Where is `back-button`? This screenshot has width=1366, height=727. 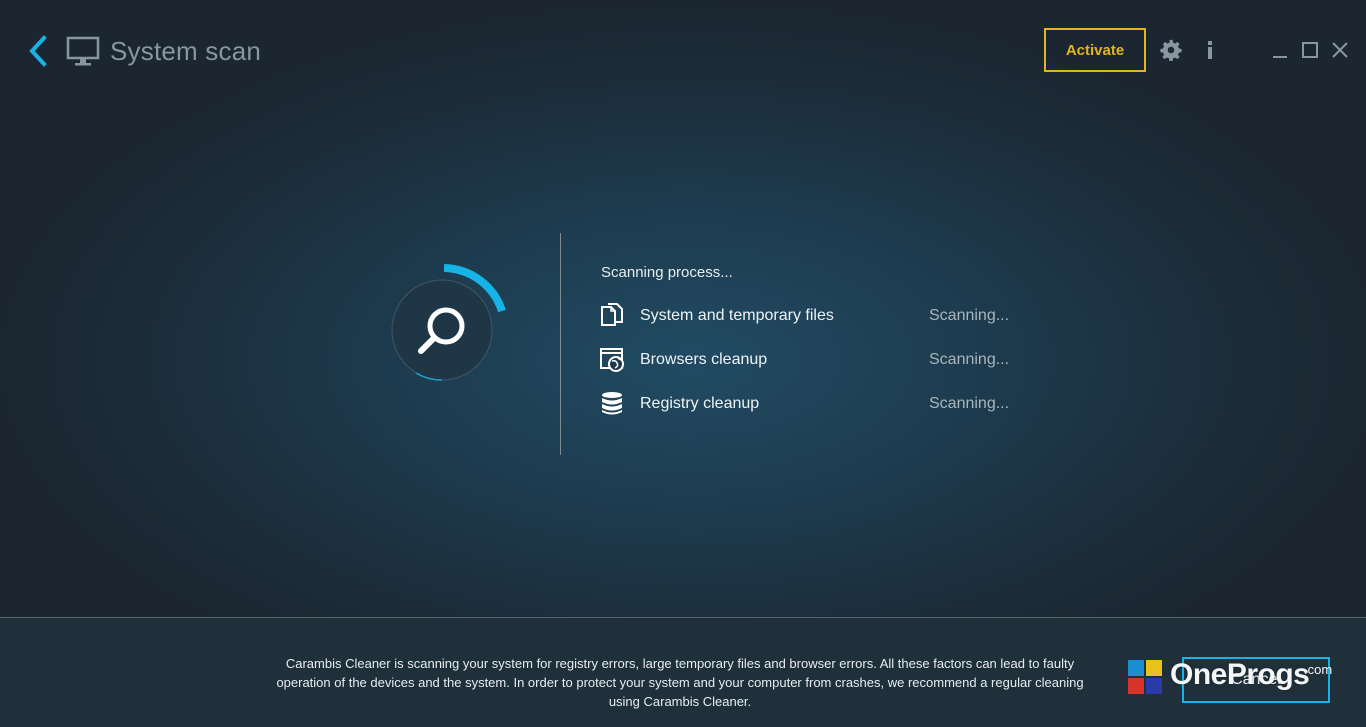
back-button is located at coordinates (39, 51).